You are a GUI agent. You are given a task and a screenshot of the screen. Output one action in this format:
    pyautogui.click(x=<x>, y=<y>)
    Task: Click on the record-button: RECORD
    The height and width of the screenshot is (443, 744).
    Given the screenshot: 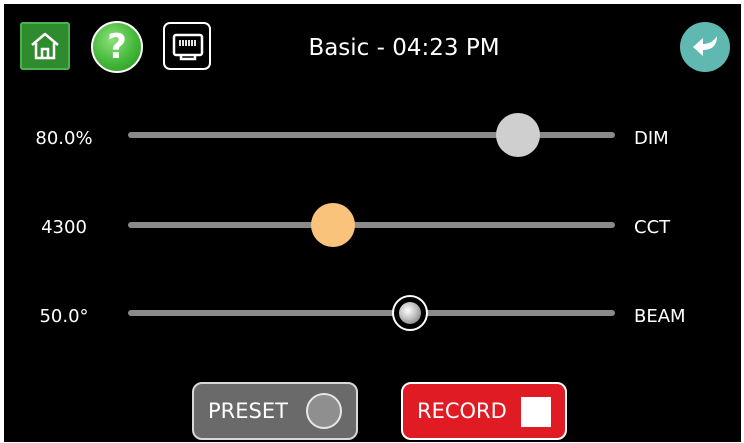 What is the action you would take?
    pyautogui.click(x=484, y=411)
    